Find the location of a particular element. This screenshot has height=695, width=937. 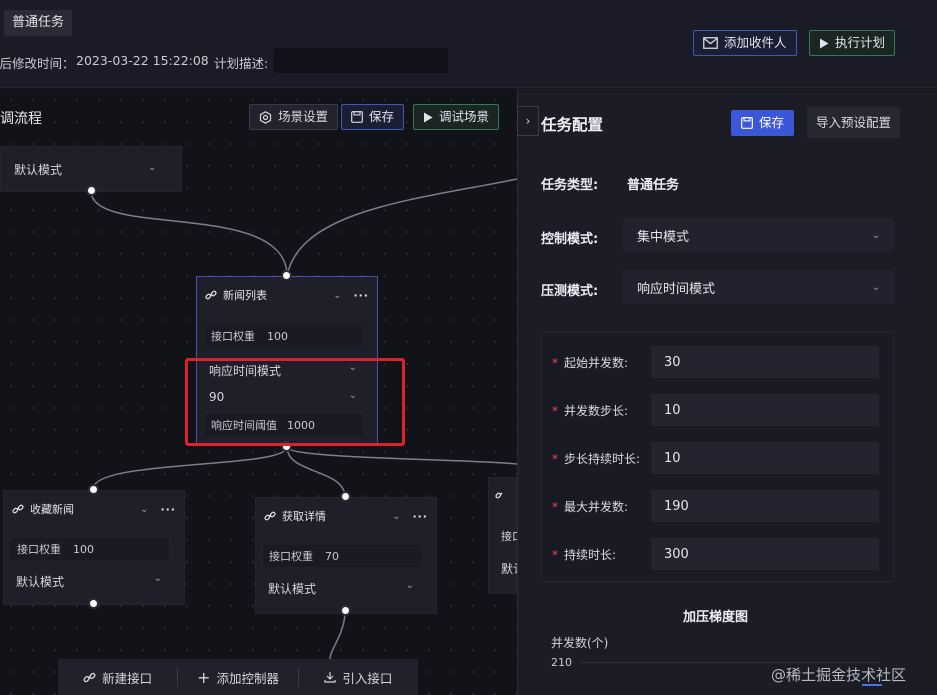

config-label: * 持续时长: is located at coordinates (601, 554).